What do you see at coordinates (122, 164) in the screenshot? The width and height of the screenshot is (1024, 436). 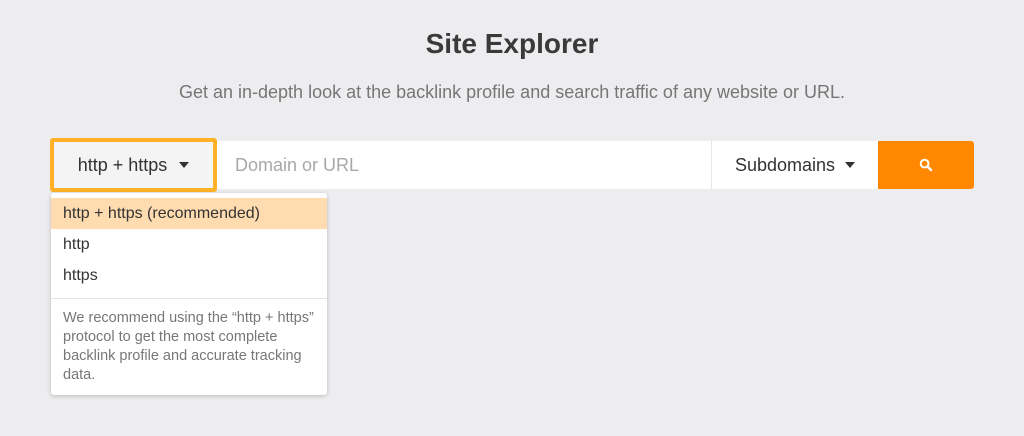 I see `protocol-select-label: http + https` at bounding box center [122, 164].